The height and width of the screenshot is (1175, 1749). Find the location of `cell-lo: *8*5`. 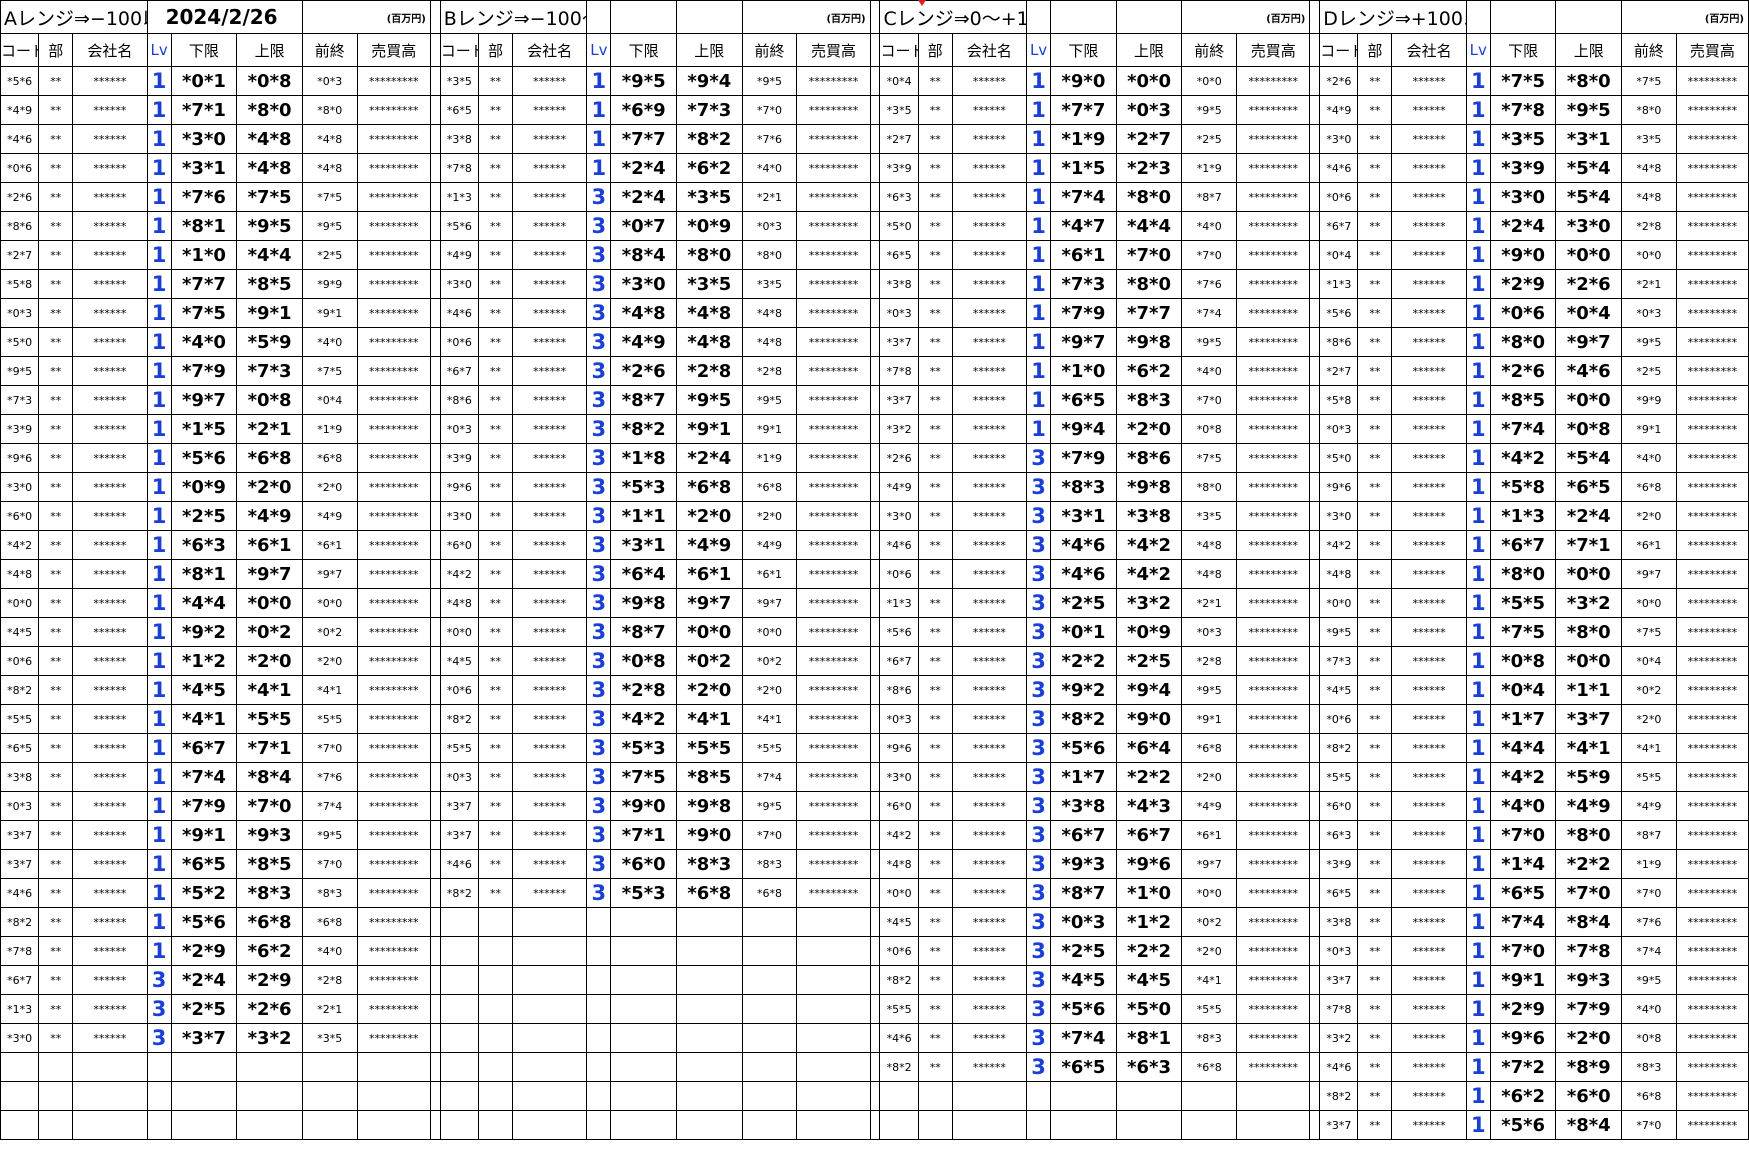

cell-lo: *8*5 is located at coordinates (1523, 400).